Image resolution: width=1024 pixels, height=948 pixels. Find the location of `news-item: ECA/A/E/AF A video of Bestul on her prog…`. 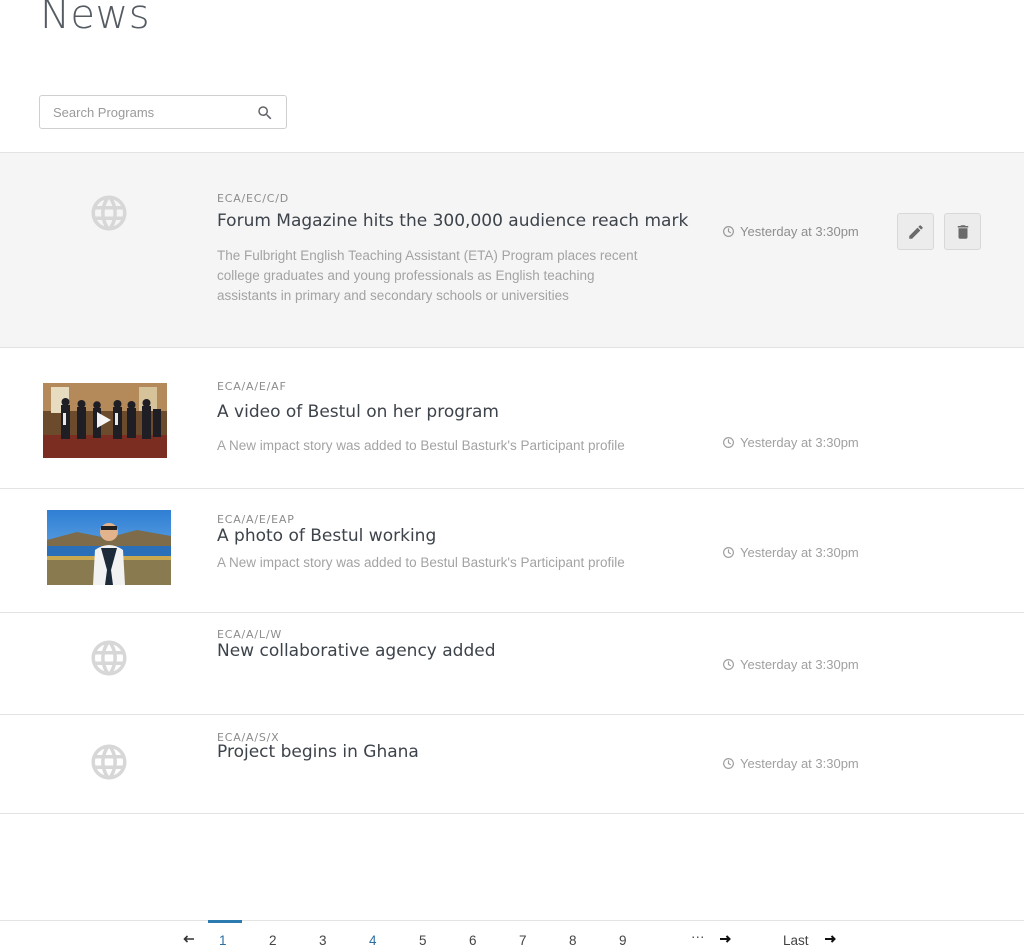

news-item: ECA/A/E/AF A video of Bestul on her prog… is located at coordinates (512, 418).